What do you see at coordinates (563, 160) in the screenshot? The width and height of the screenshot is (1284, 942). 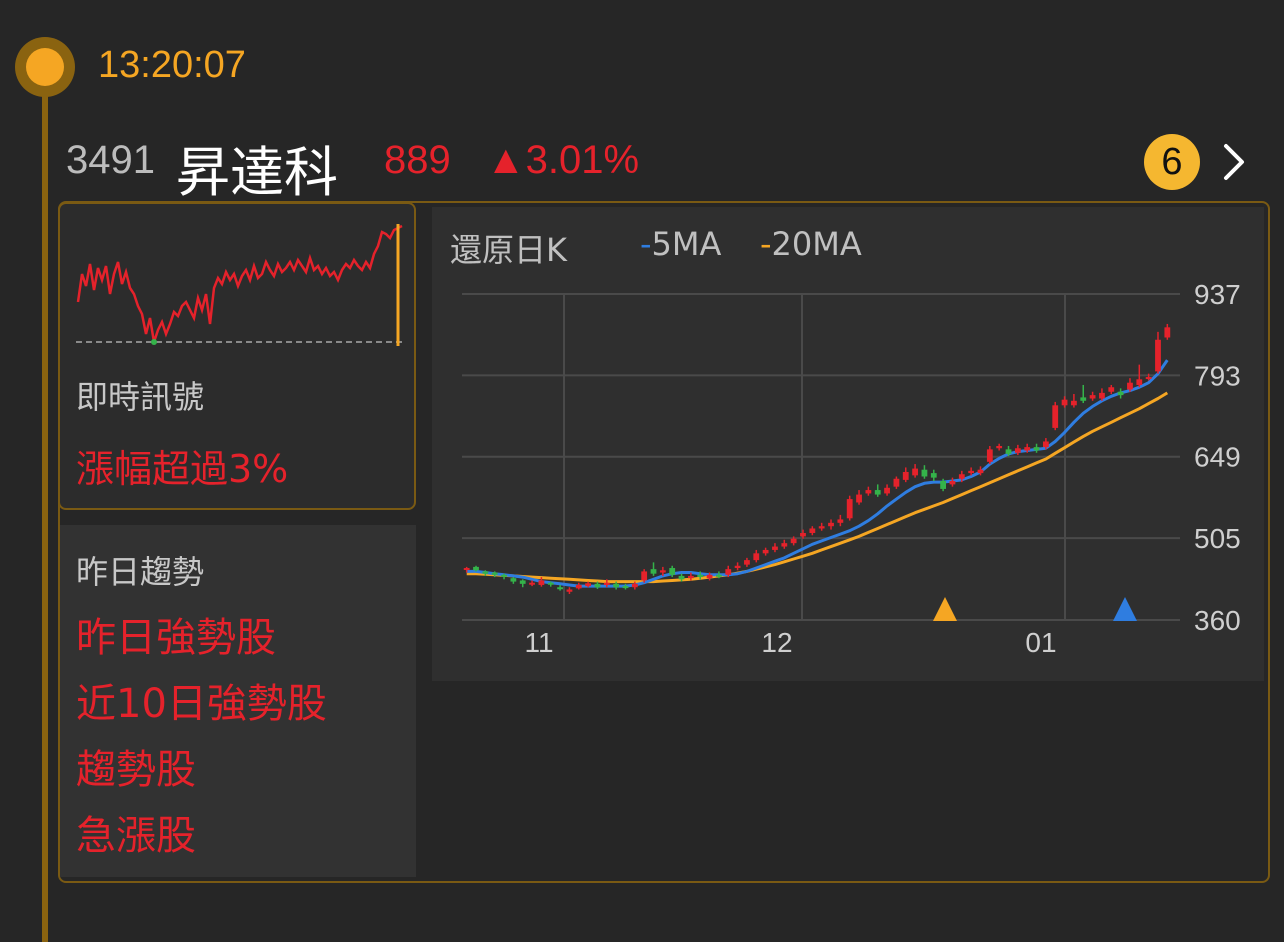 I see `price-change: ▲3.01%` at bounding box center [563, 160].